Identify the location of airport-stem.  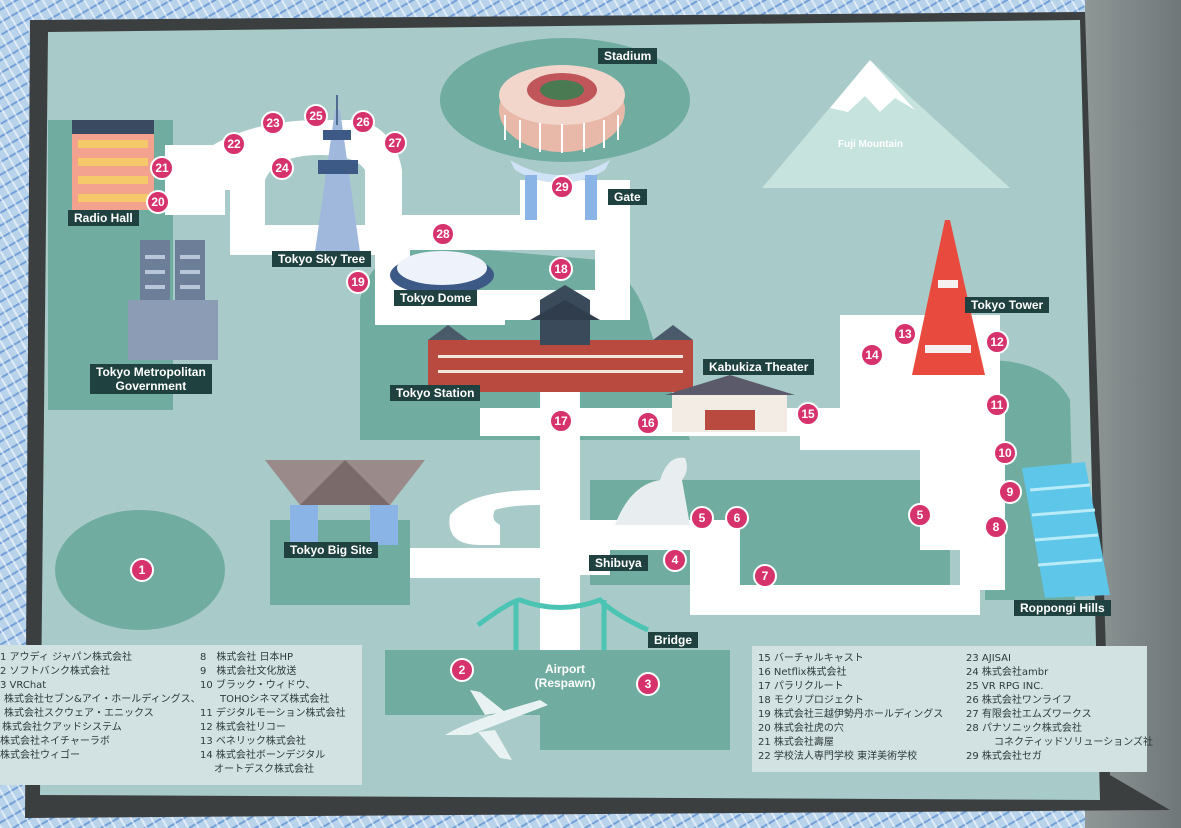
(577, 725).